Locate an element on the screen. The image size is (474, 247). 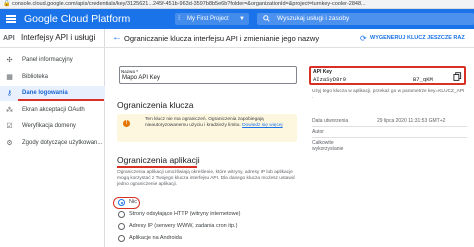
annotation-underline-app-restrictions is located at coordinates (157, 167).